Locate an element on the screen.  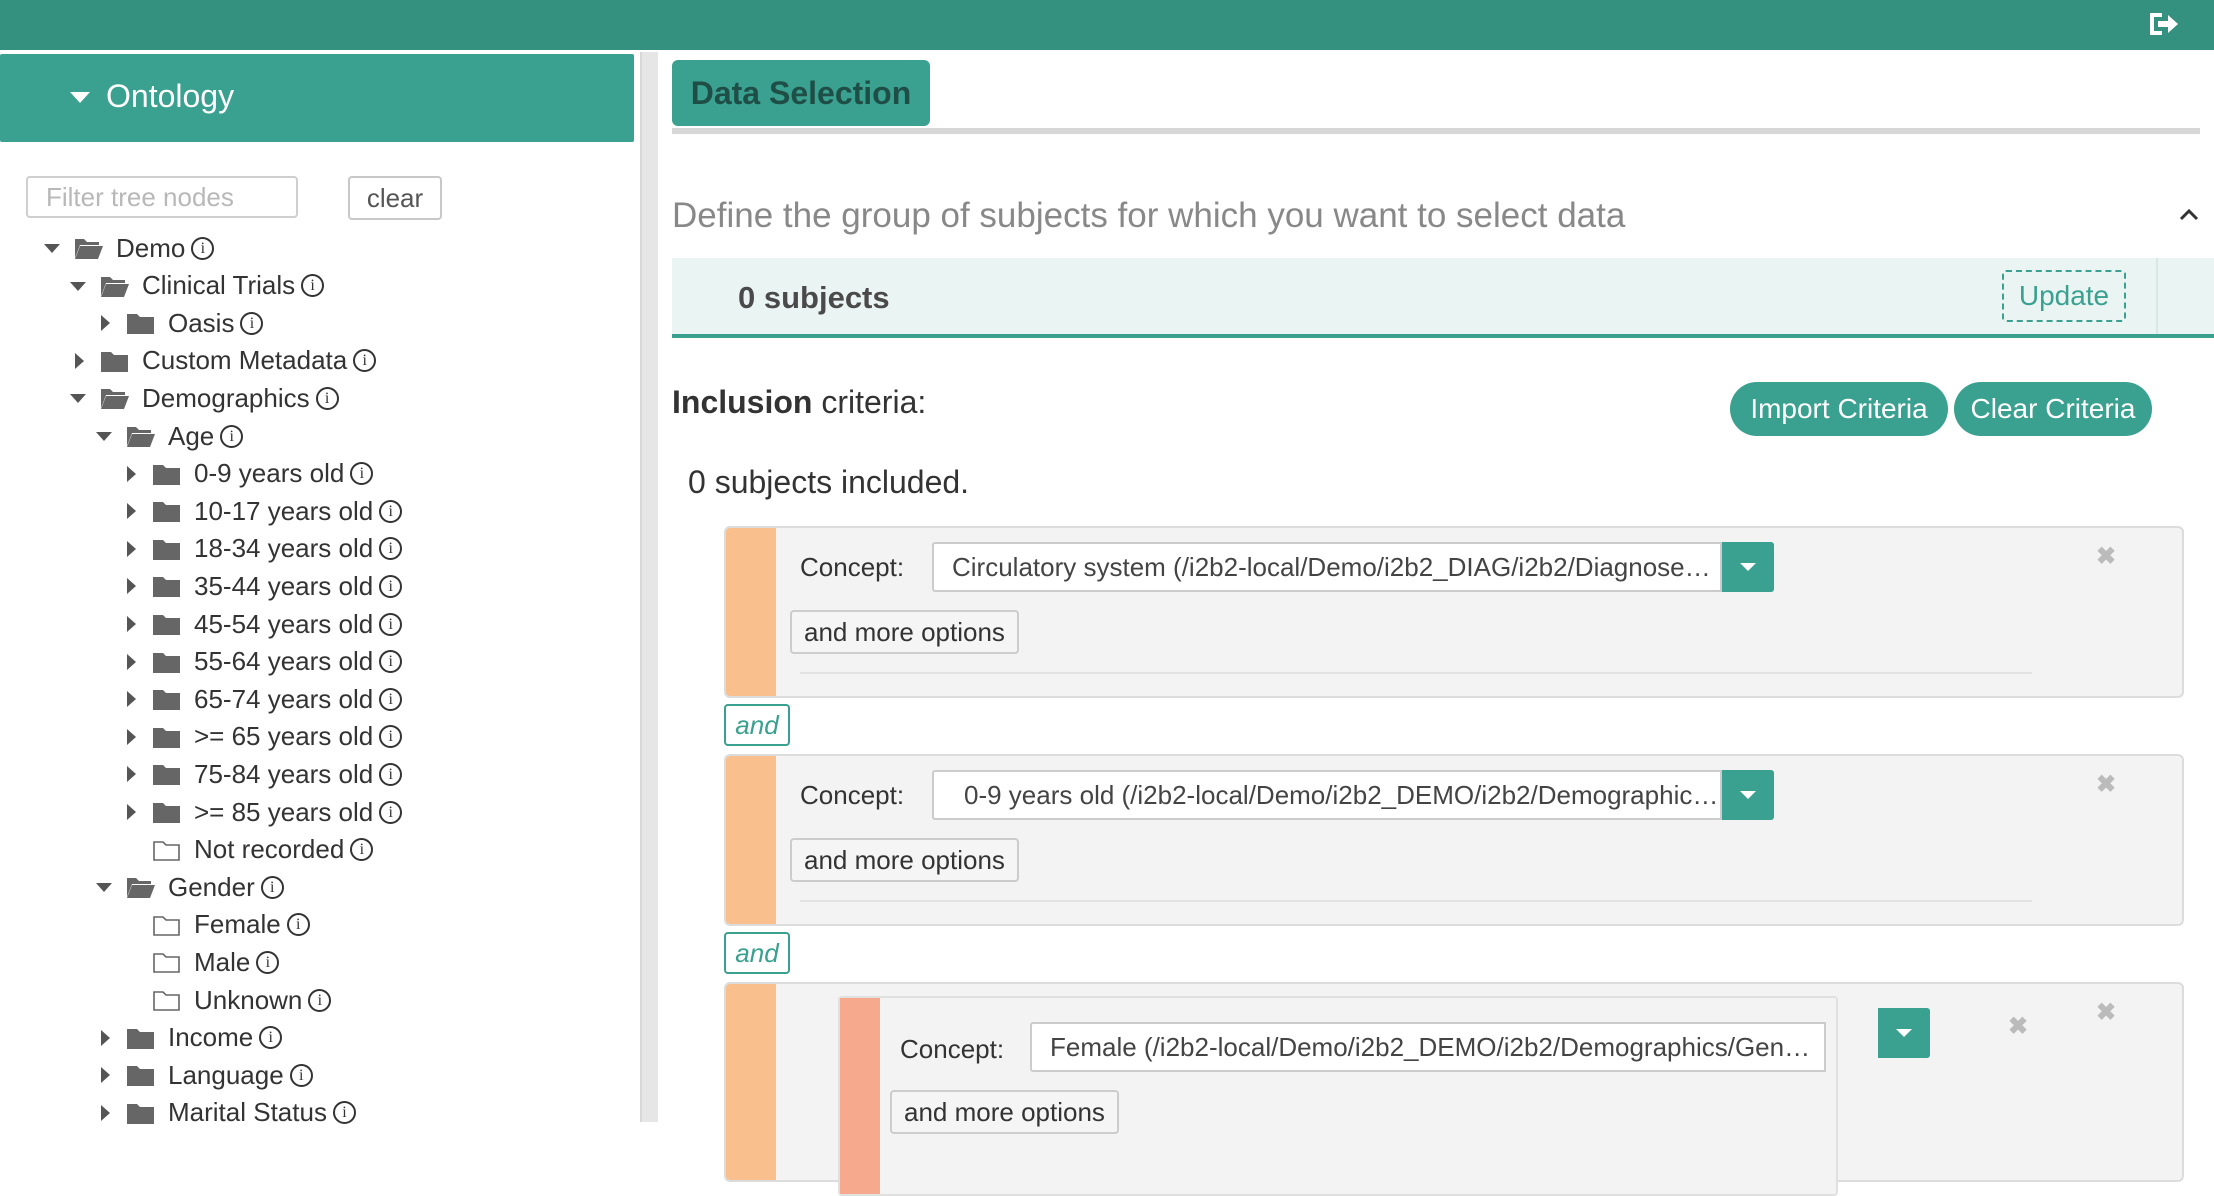
tree-node: 45-54 years old i is located at coordinates (260, 624).